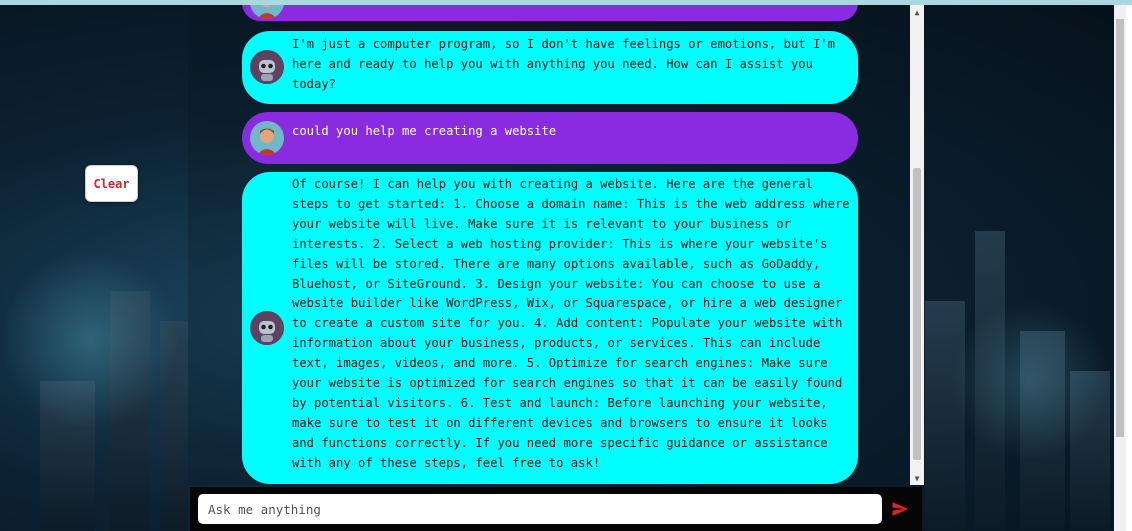 This screenshot has height=531, width=1132. I want to click on page-scroll-thumb, so click(1120, 228).